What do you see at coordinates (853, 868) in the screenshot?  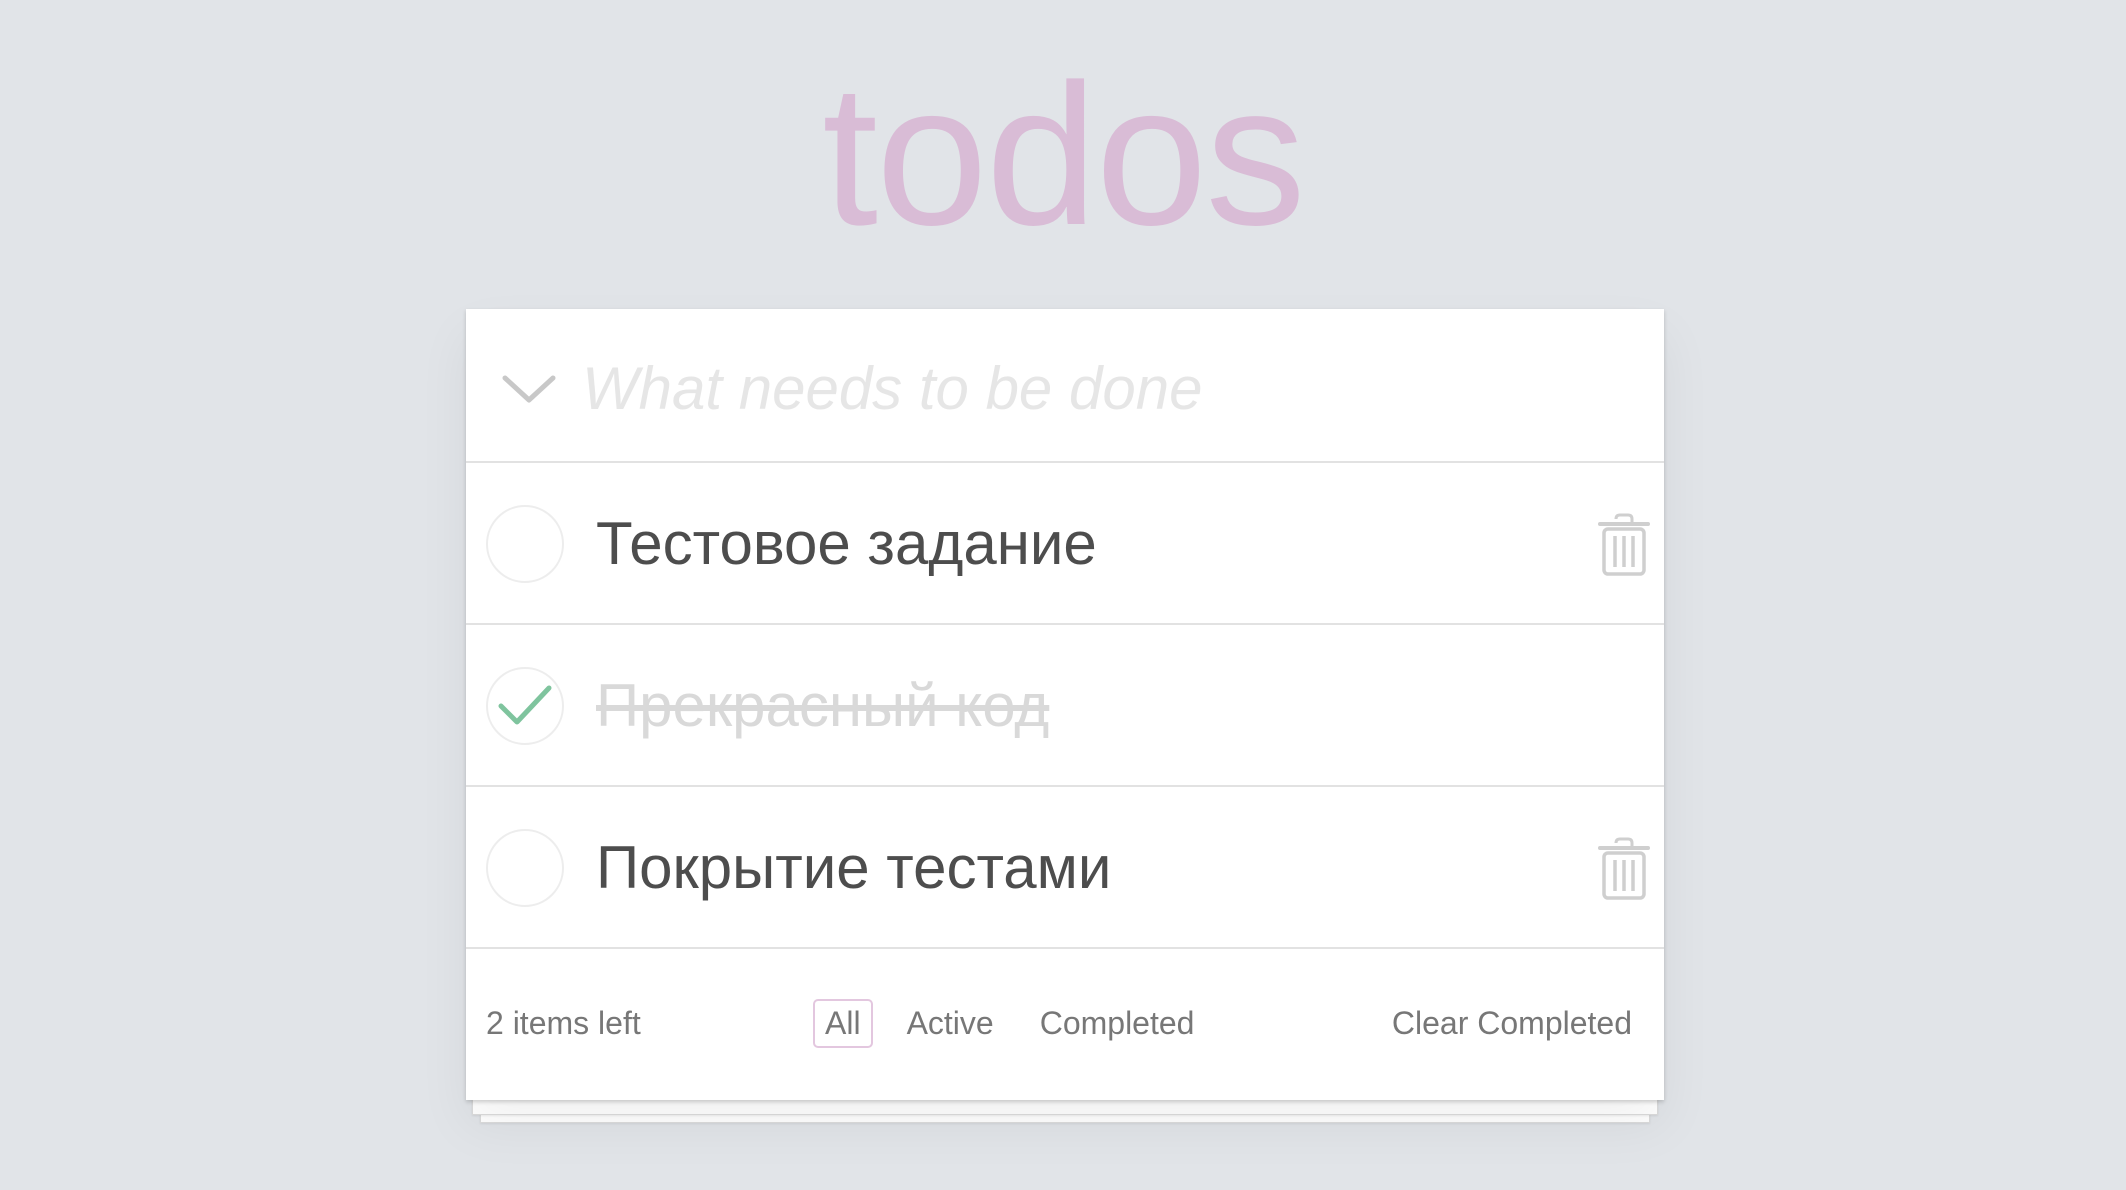 I see `todo-label: Покрытие тестами` at bounding box center [853, 868].